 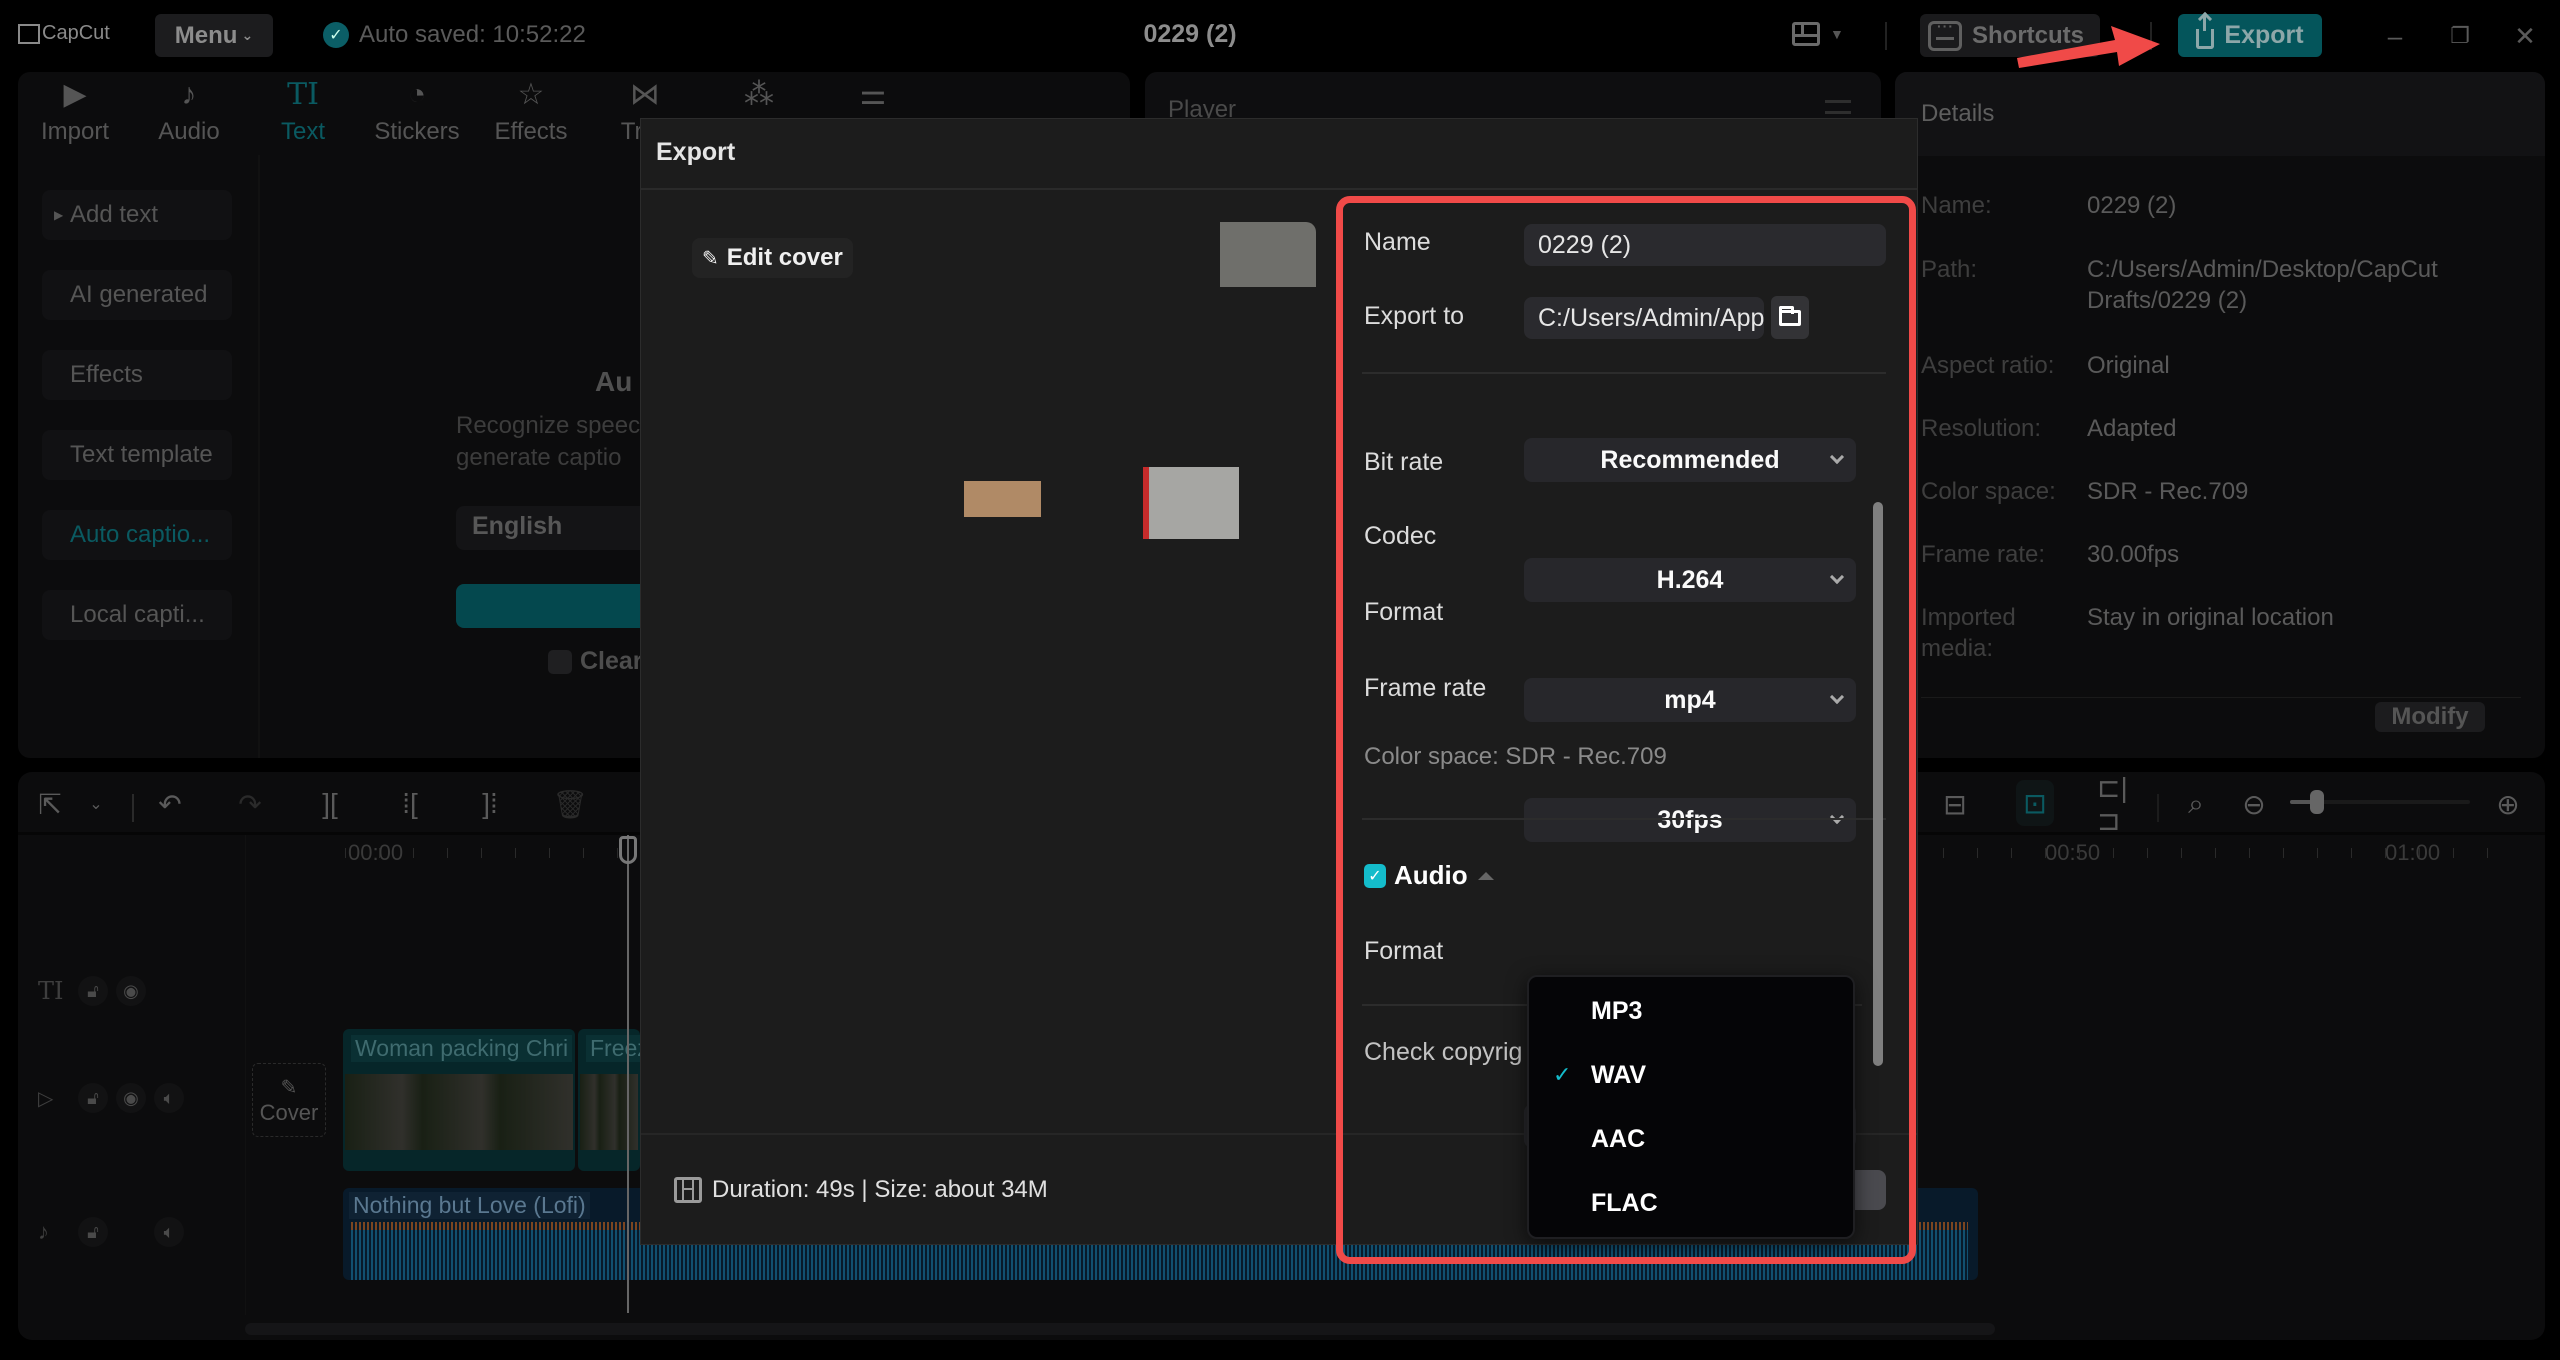 What do you see at coordinates (1691, 1075) in the screenshot?
I see `dropdown-option-wav: ✓ WAV` at bounding box center [1691, 1075].